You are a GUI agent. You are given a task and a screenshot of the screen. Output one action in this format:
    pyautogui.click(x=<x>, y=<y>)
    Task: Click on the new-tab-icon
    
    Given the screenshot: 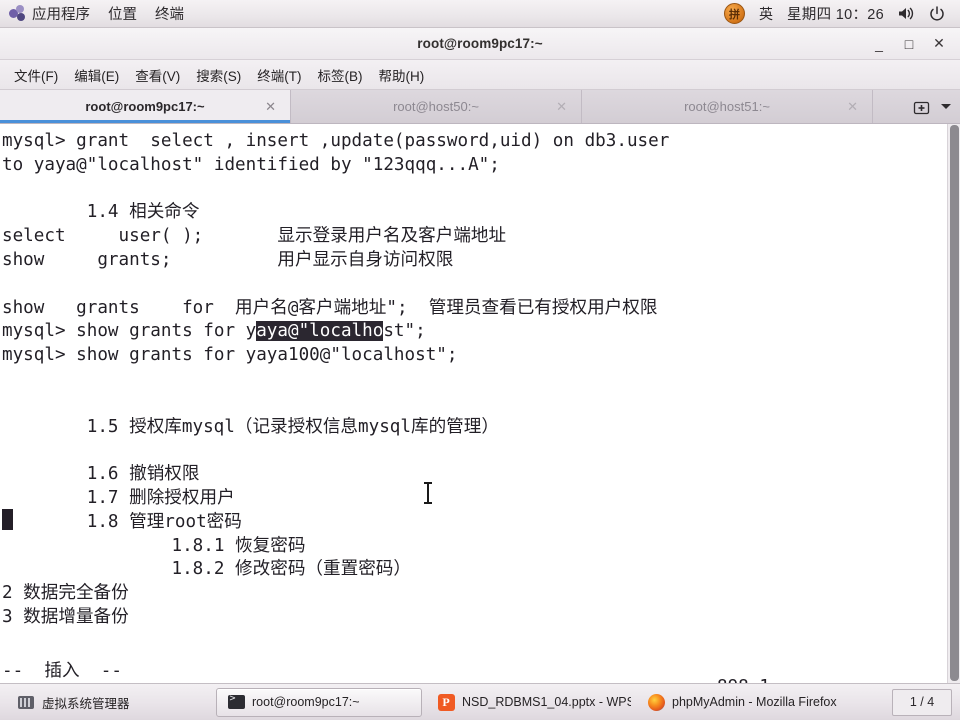 What is the action you would take?
    pyautogui.click(x=921, y=107)
    